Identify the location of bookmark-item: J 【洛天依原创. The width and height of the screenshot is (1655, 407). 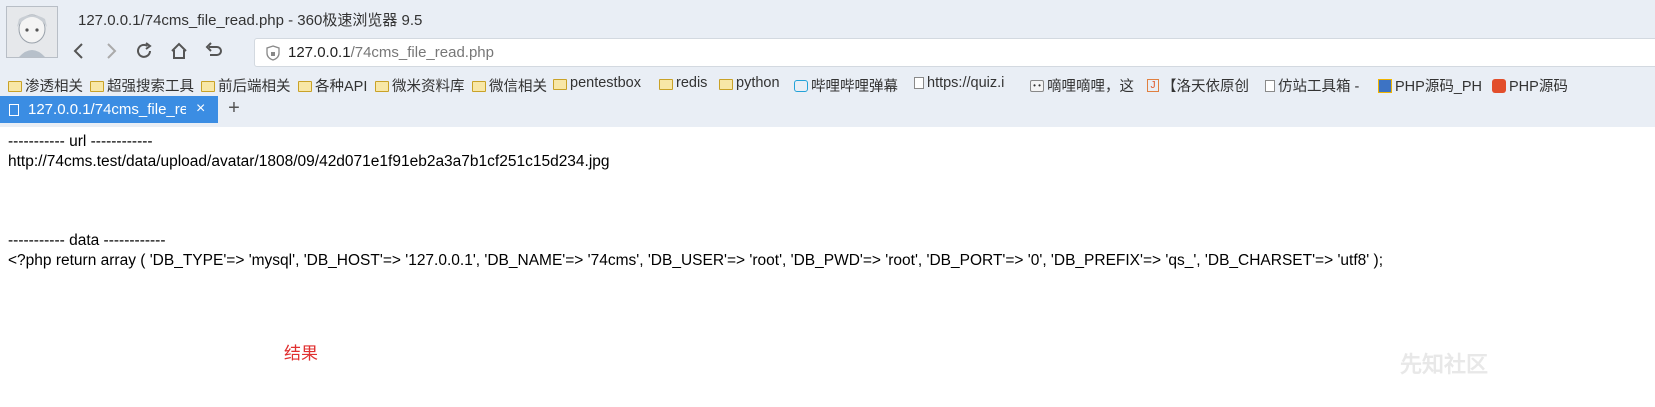
(1198, 85).